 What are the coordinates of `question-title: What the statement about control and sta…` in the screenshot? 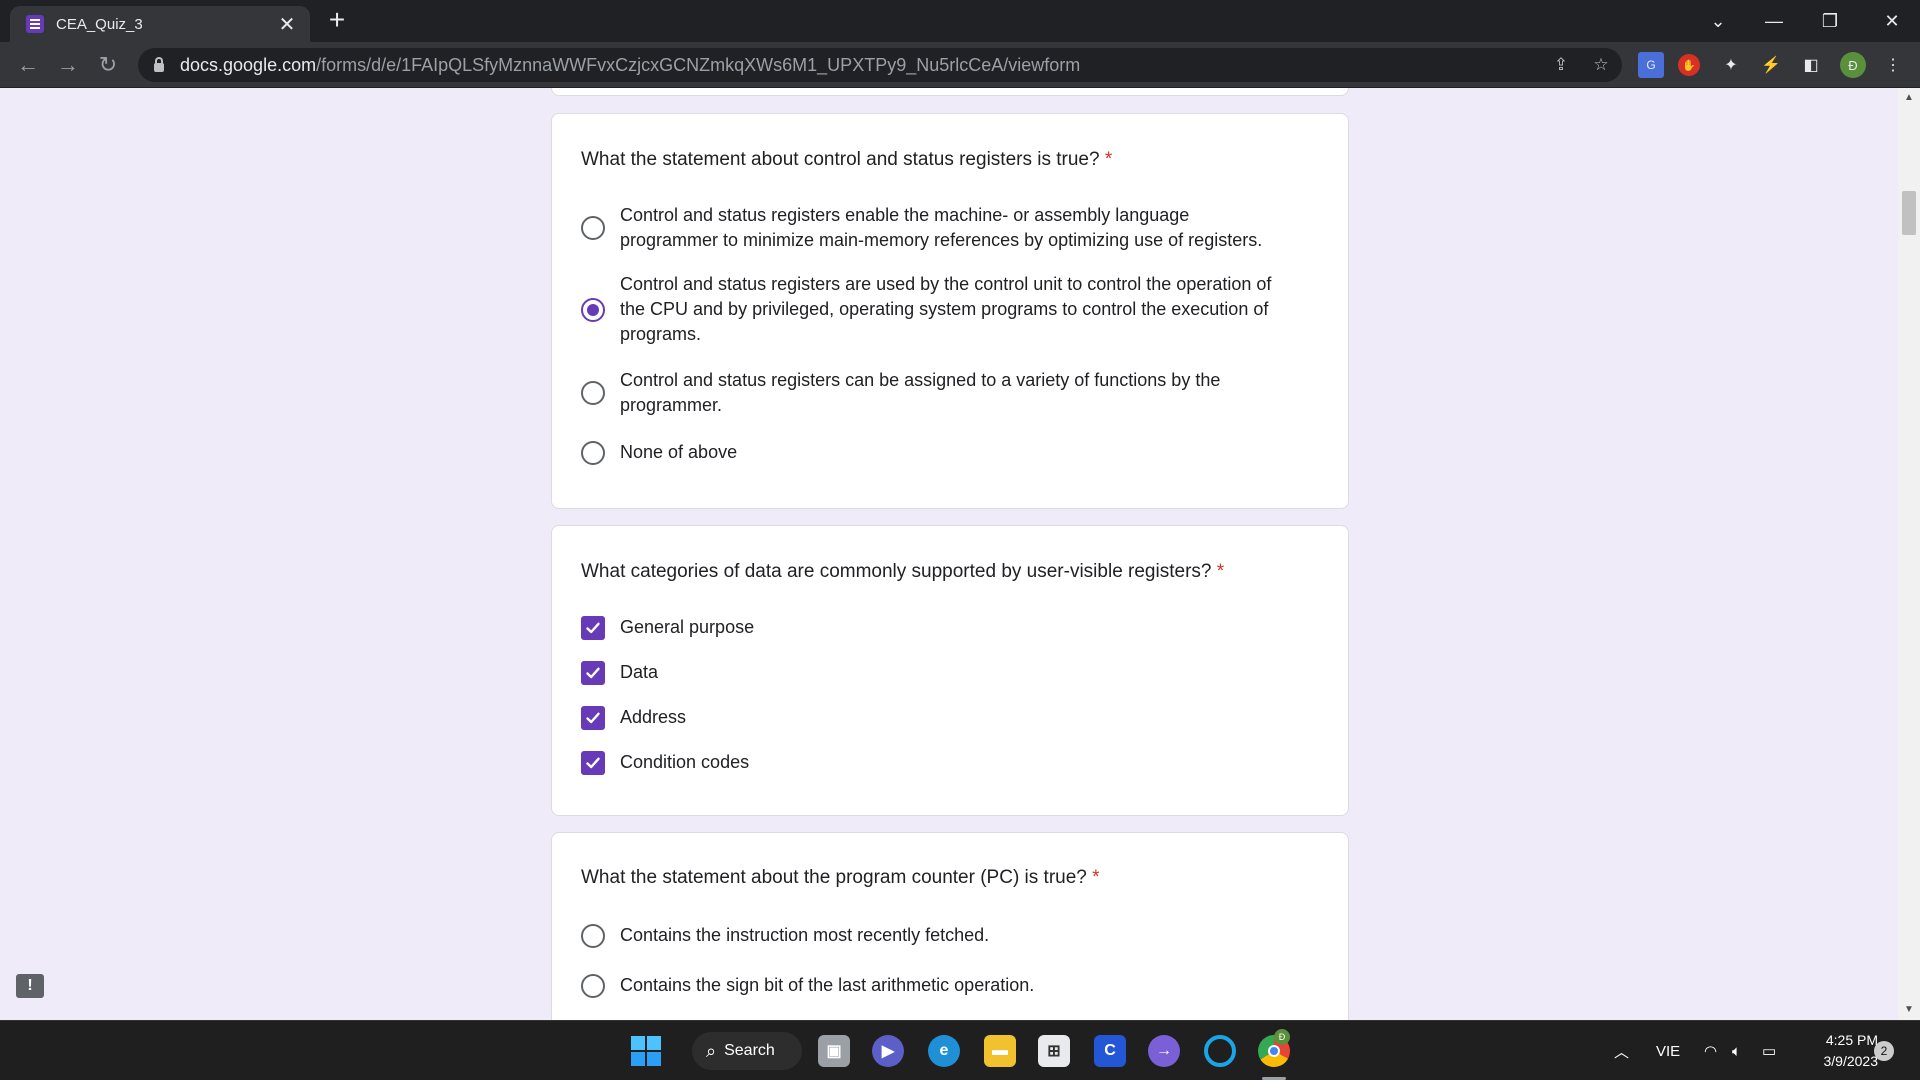 It's located at (847, 159).